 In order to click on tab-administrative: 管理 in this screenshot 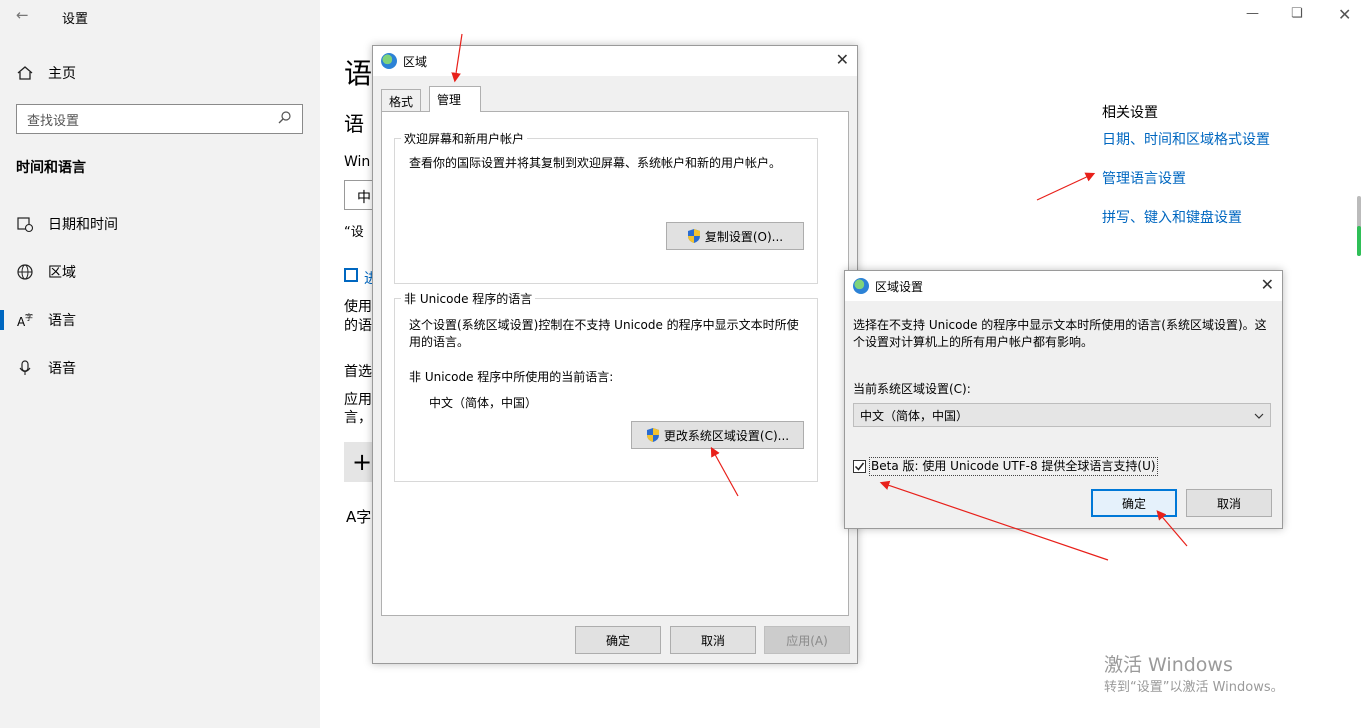, I will do `click(455, 99)`.